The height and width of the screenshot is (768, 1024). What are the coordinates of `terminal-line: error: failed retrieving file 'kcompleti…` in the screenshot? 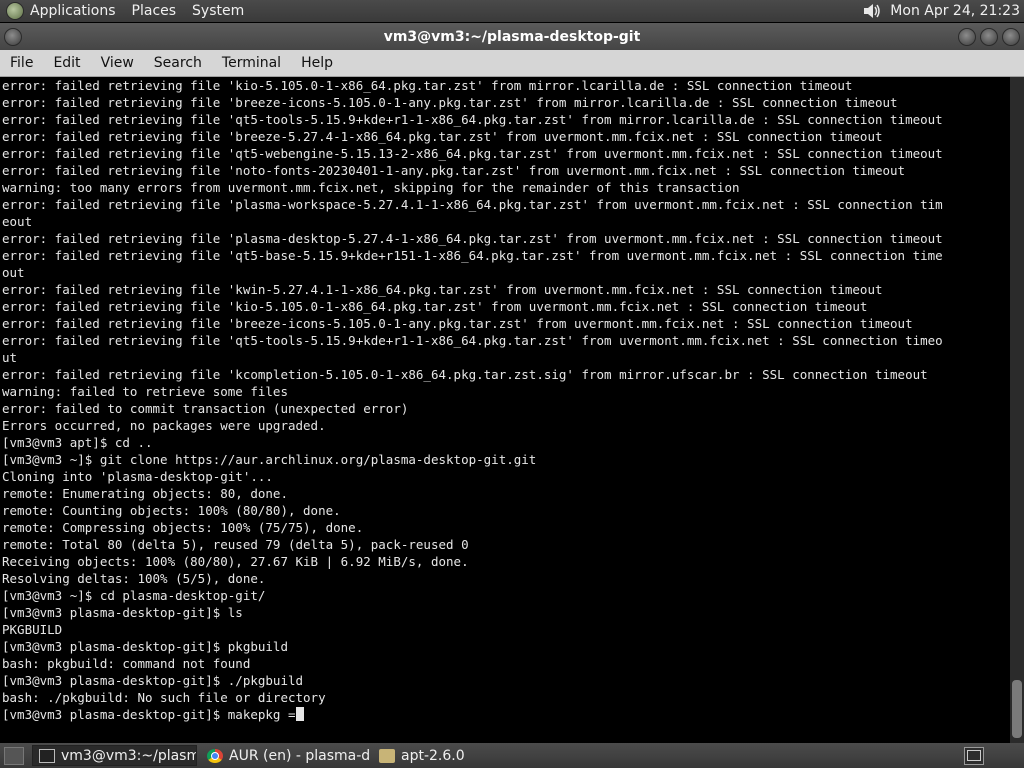 It's located at (465, 374).